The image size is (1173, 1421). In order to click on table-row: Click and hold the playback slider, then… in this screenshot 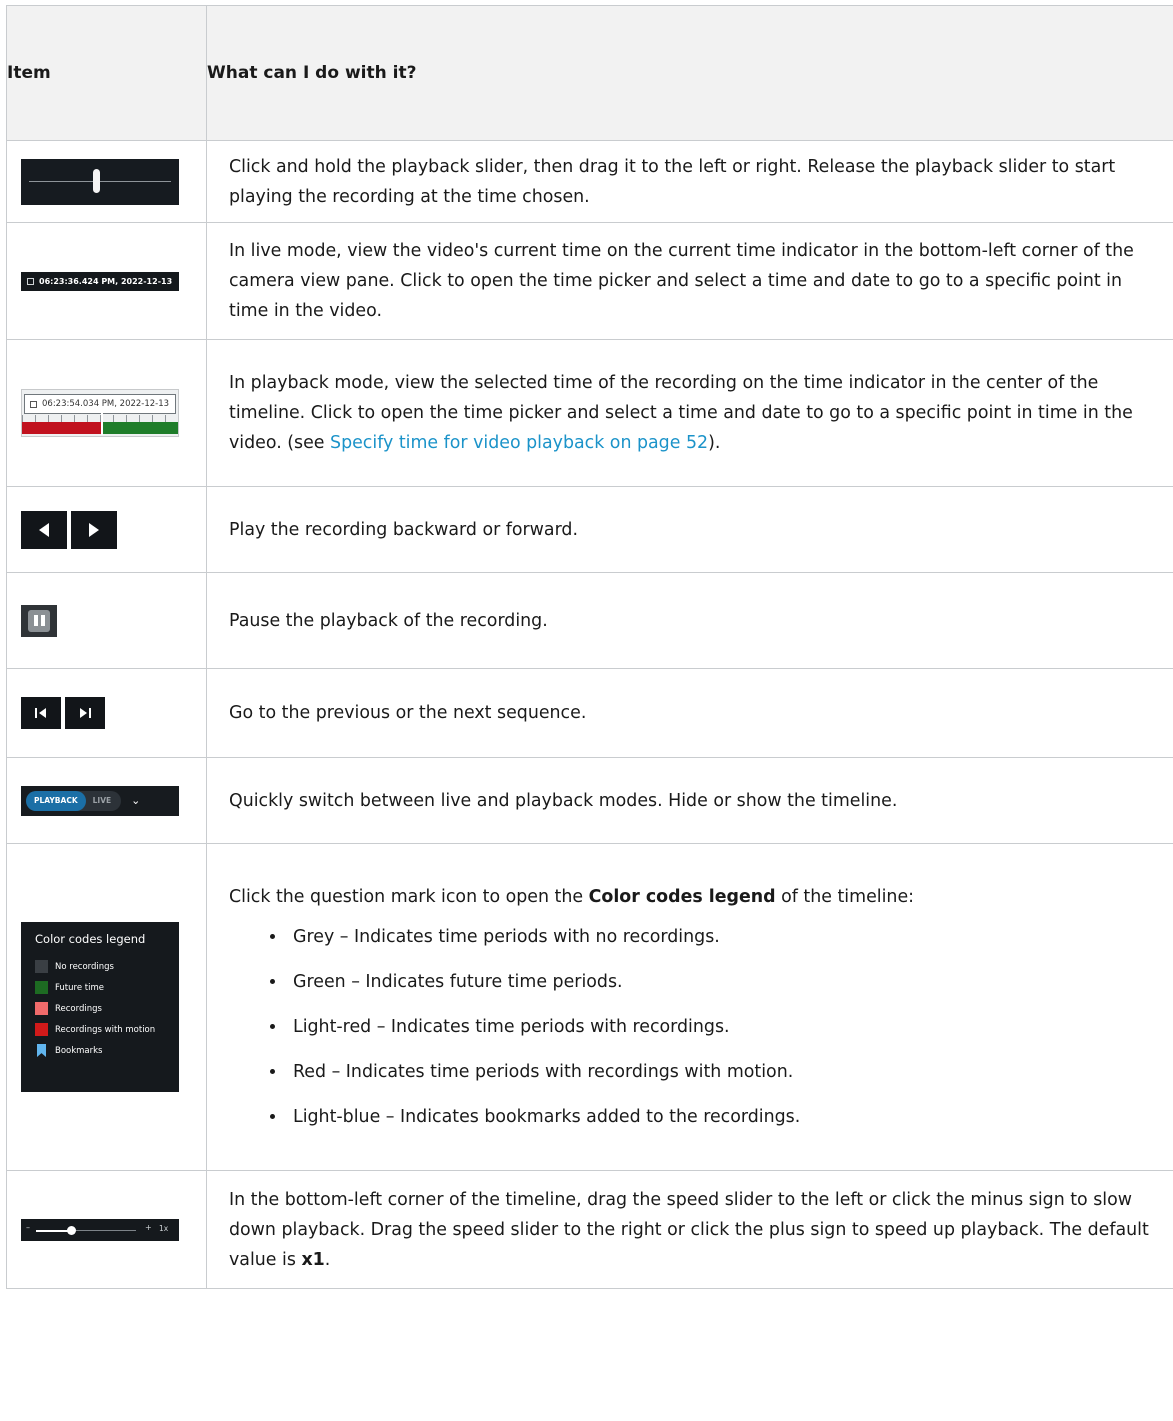, I will do `click(589, 181)`.